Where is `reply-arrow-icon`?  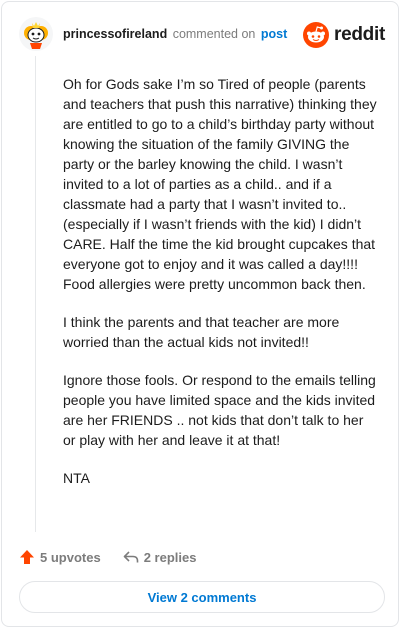
reply-arrow-icon is located at coordinates (130, 557).